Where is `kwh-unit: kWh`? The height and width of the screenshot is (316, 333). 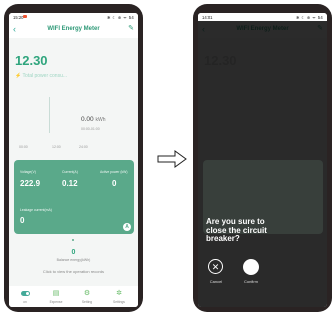 kwh-unit: kWh is located at coordinates (100, 120).